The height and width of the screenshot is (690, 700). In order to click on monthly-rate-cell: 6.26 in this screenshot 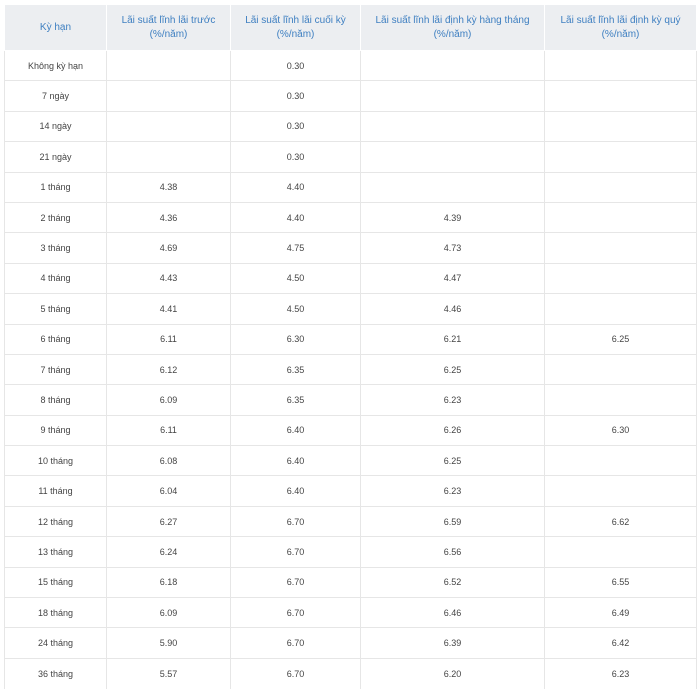, I will do `click(452, 430)`.